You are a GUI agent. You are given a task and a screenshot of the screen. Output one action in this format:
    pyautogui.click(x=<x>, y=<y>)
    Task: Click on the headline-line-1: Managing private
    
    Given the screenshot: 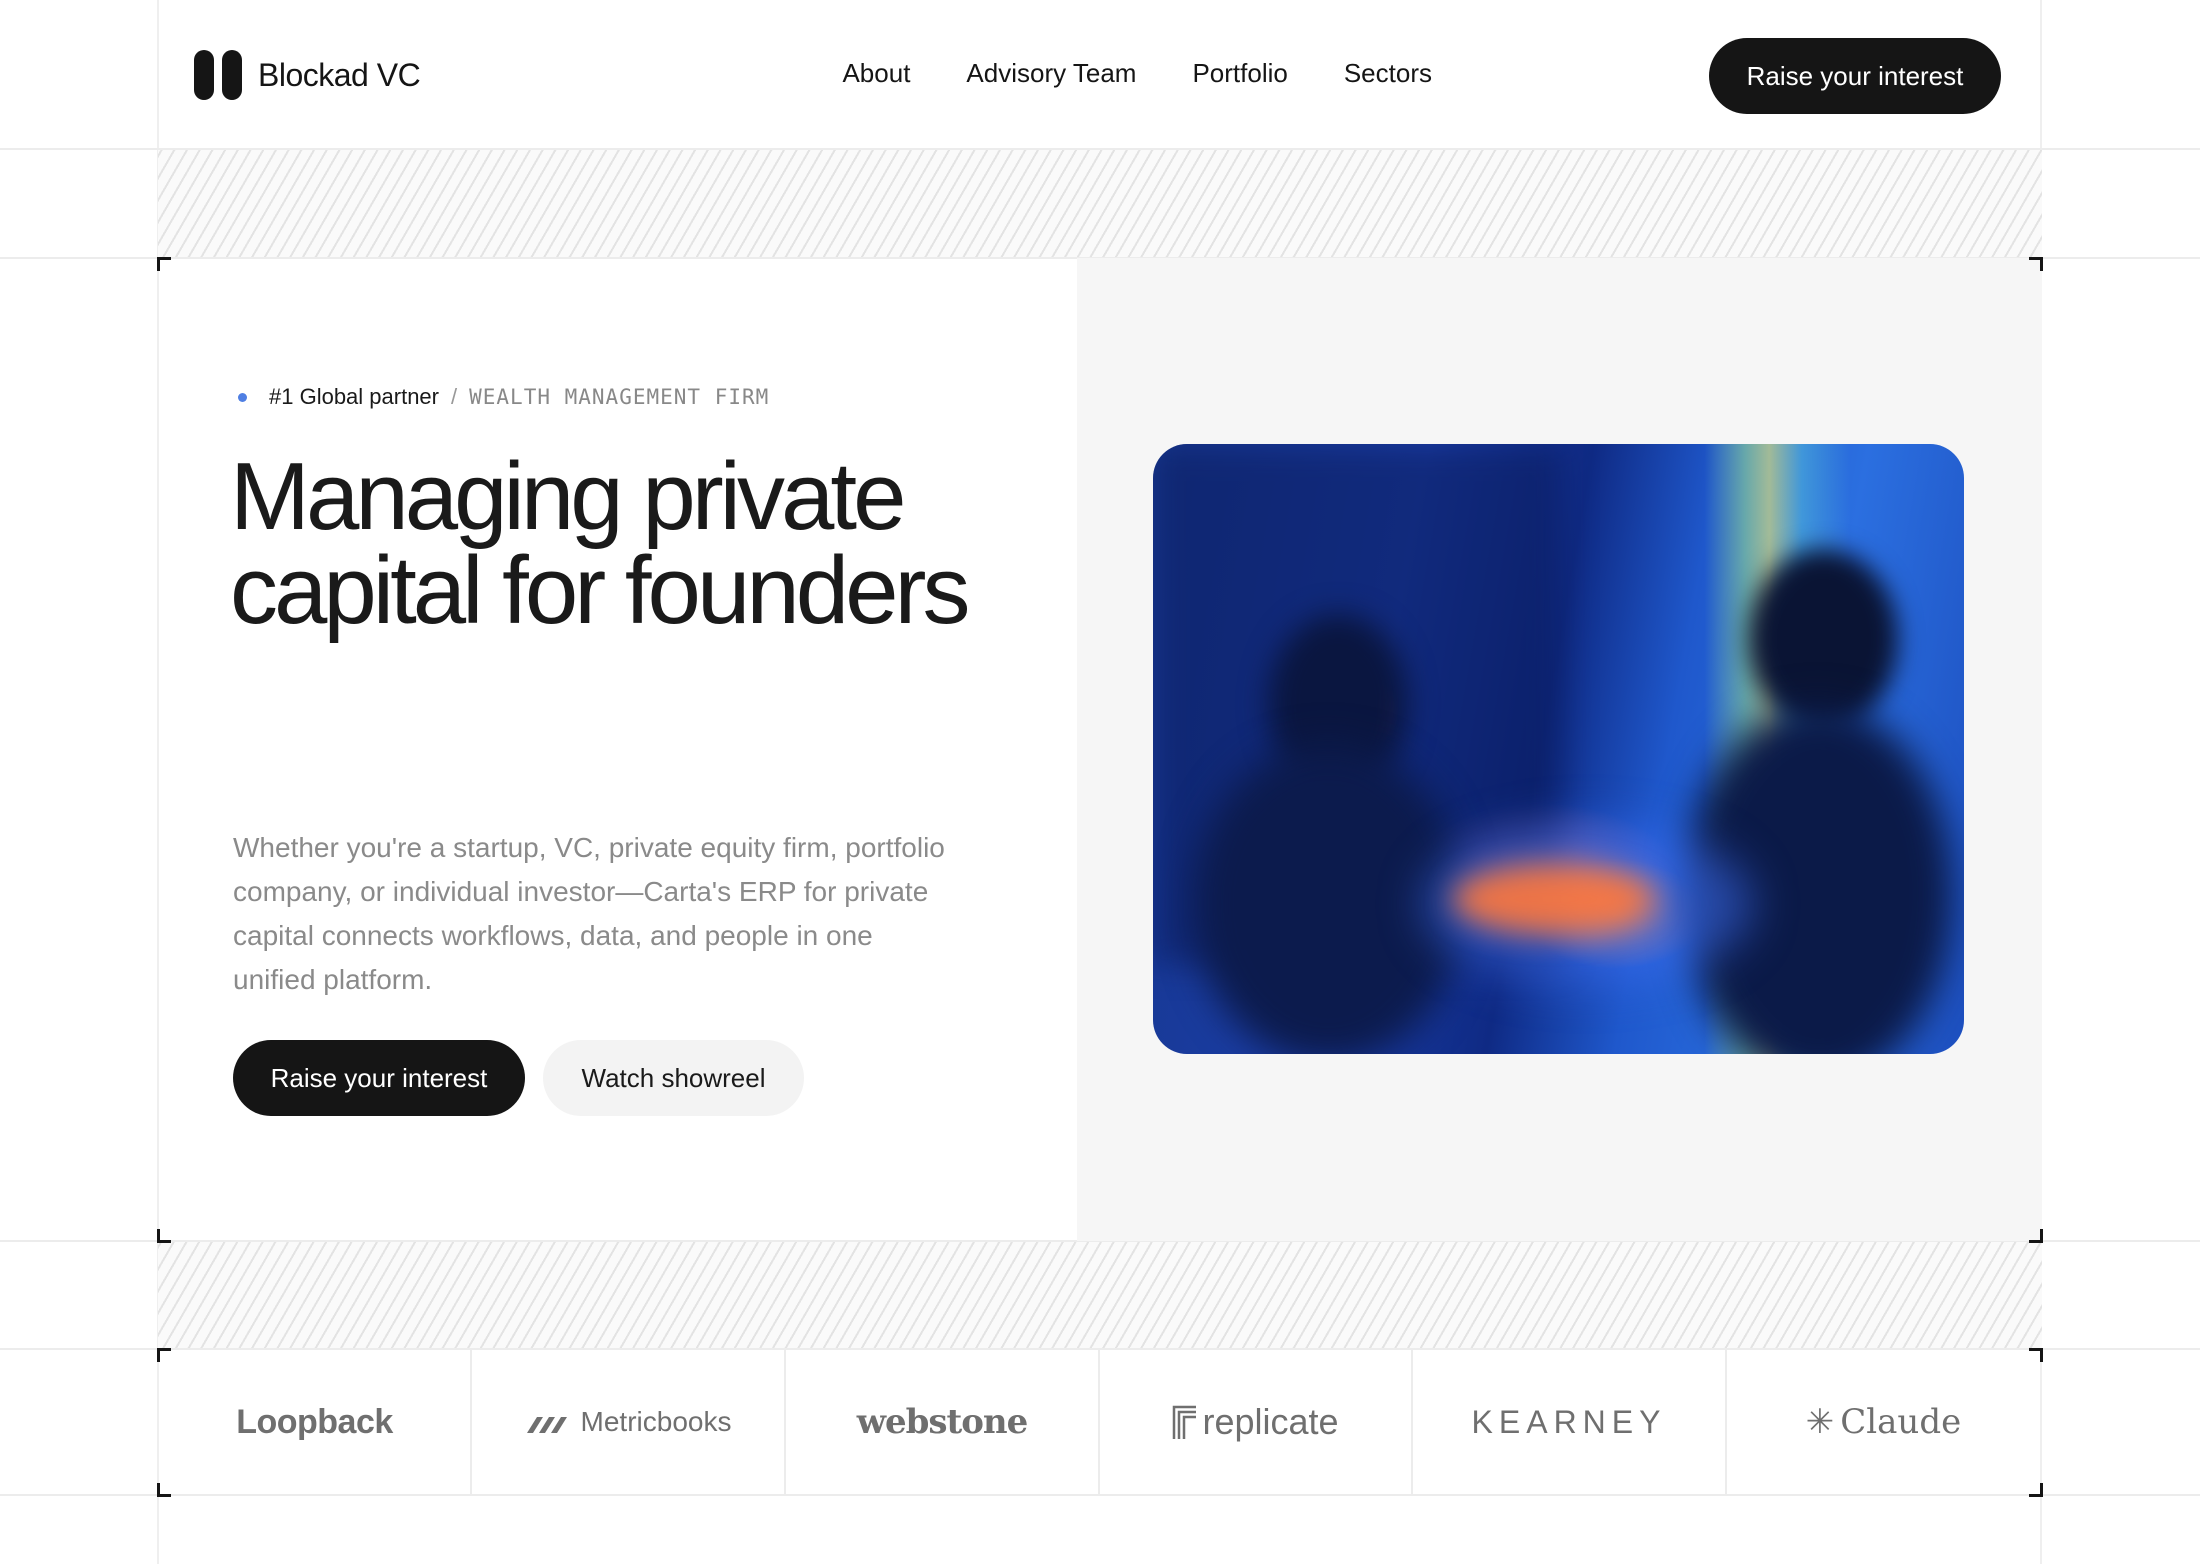 What is the action you would take?
    pyautogui.click(x=568, y=496)
    